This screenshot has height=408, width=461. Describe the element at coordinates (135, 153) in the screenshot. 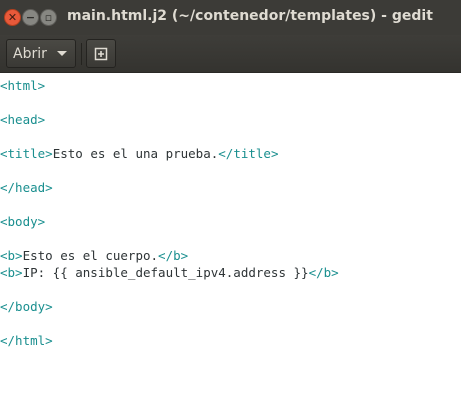

I see `code-text: Esto es el una prueba.` at that location.